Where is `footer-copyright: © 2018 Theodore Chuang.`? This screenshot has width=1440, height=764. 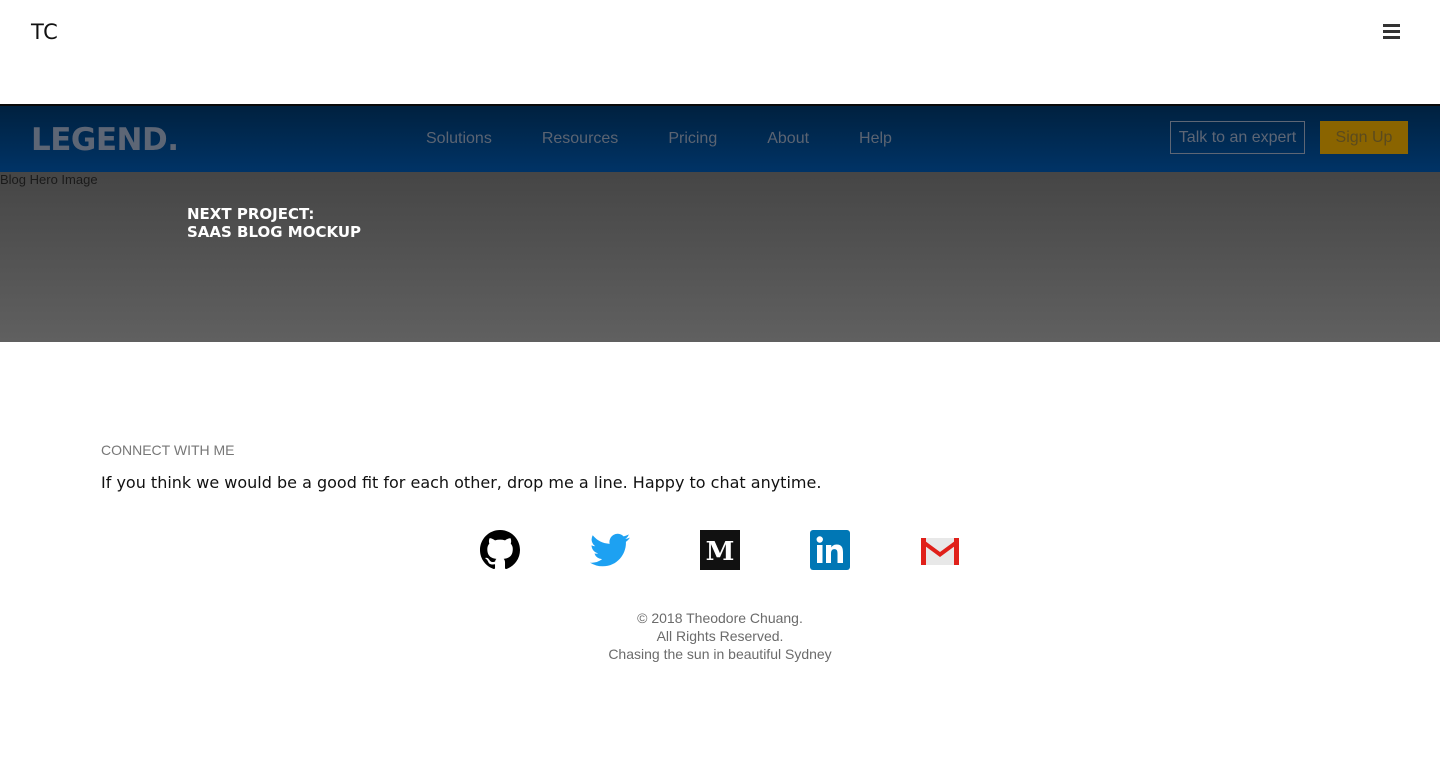 footer-copyright: © 2018 Theodore Chuang. is located at coordinates (720, 618).